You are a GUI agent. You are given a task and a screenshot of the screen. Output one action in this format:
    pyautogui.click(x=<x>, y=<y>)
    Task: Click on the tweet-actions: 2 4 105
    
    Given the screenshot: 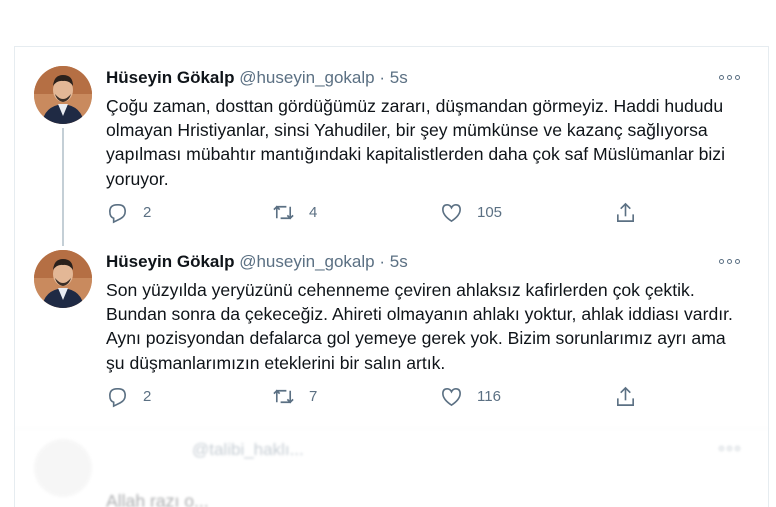 What is the action you would take?
    pyautogui.click(x=386, y=213)
    